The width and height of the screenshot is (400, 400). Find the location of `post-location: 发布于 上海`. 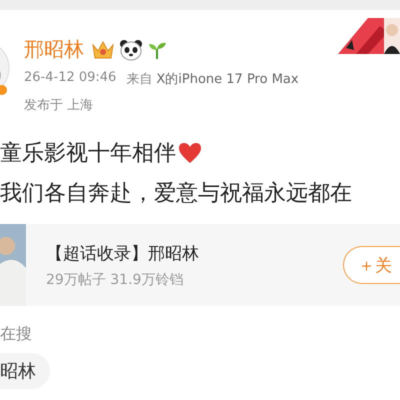

post-location: 发布于 上海 is located at coordinates (59, 105).